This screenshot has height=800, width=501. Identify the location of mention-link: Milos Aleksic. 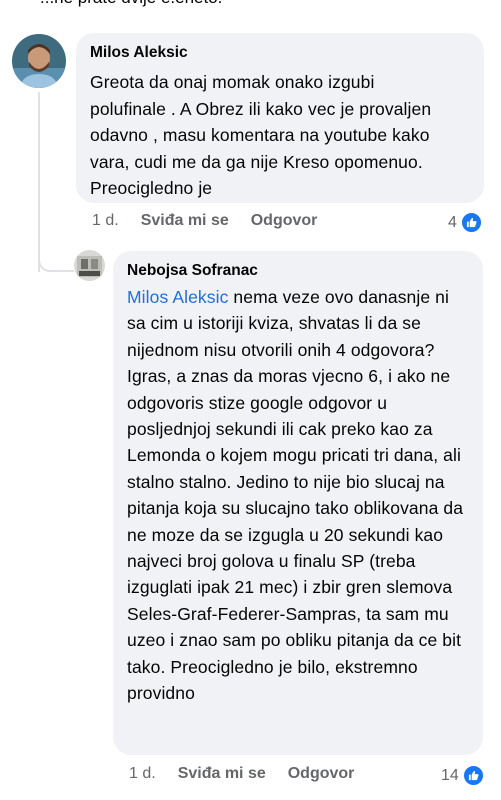
(177, 297).